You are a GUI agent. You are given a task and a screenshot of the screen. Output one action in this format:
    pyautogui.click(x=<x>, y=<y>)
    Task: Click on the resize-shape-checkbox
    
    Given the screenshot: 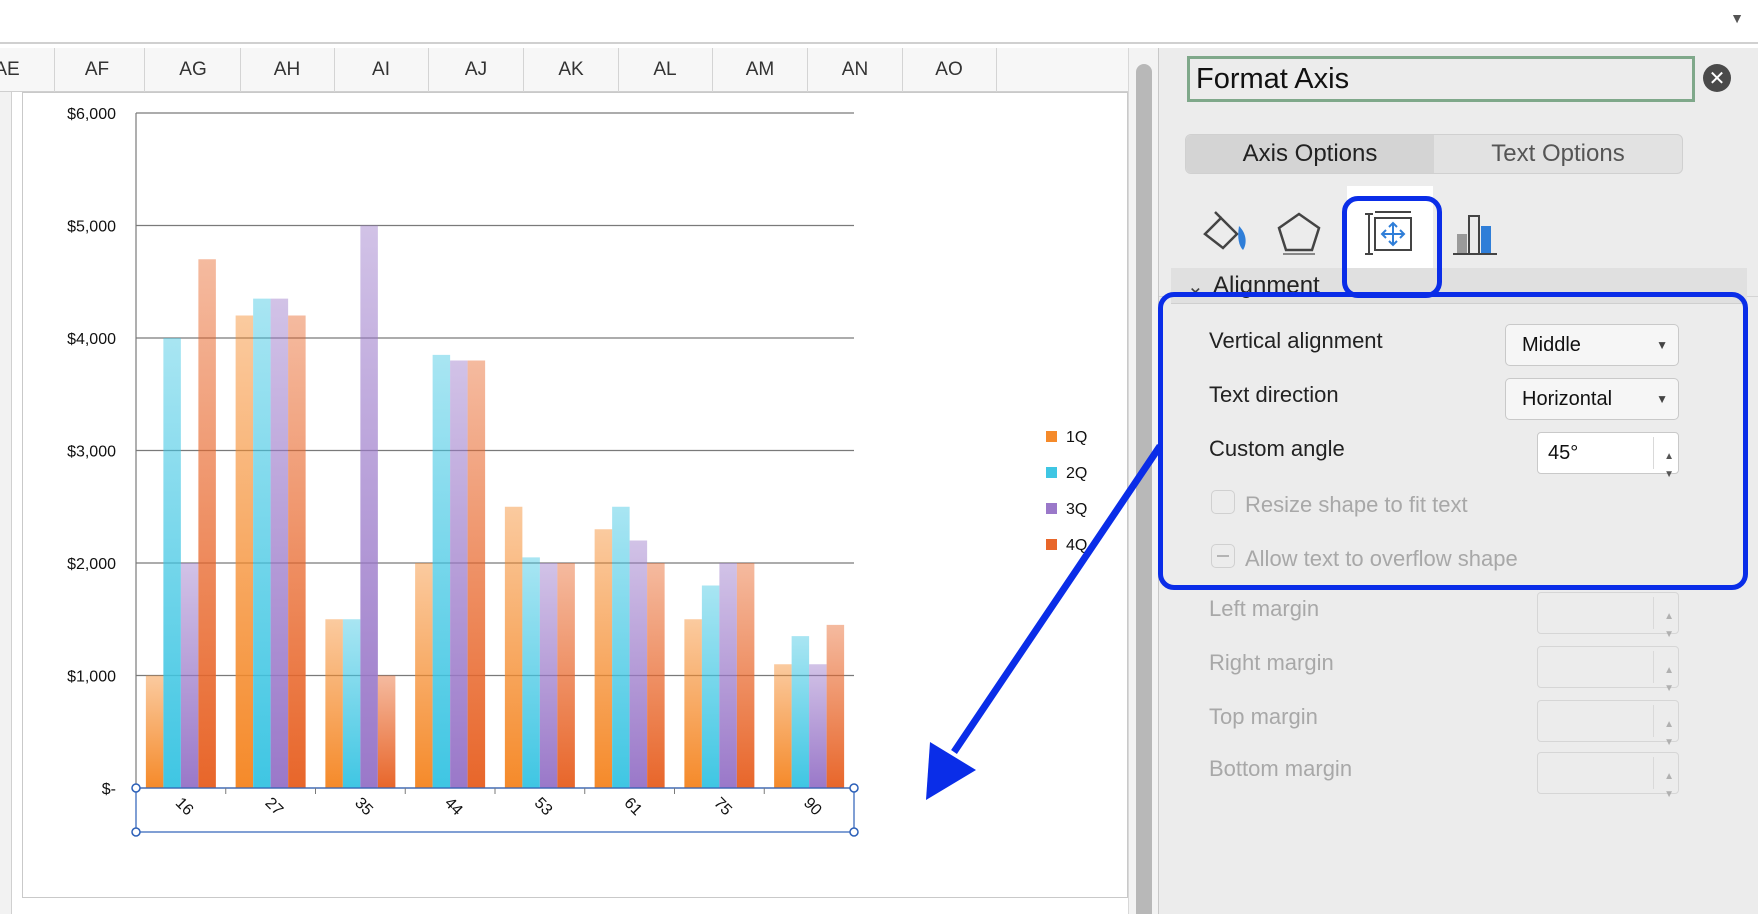 What is the action you would take?
    pyautogui.click(x=1223, y=502)
    